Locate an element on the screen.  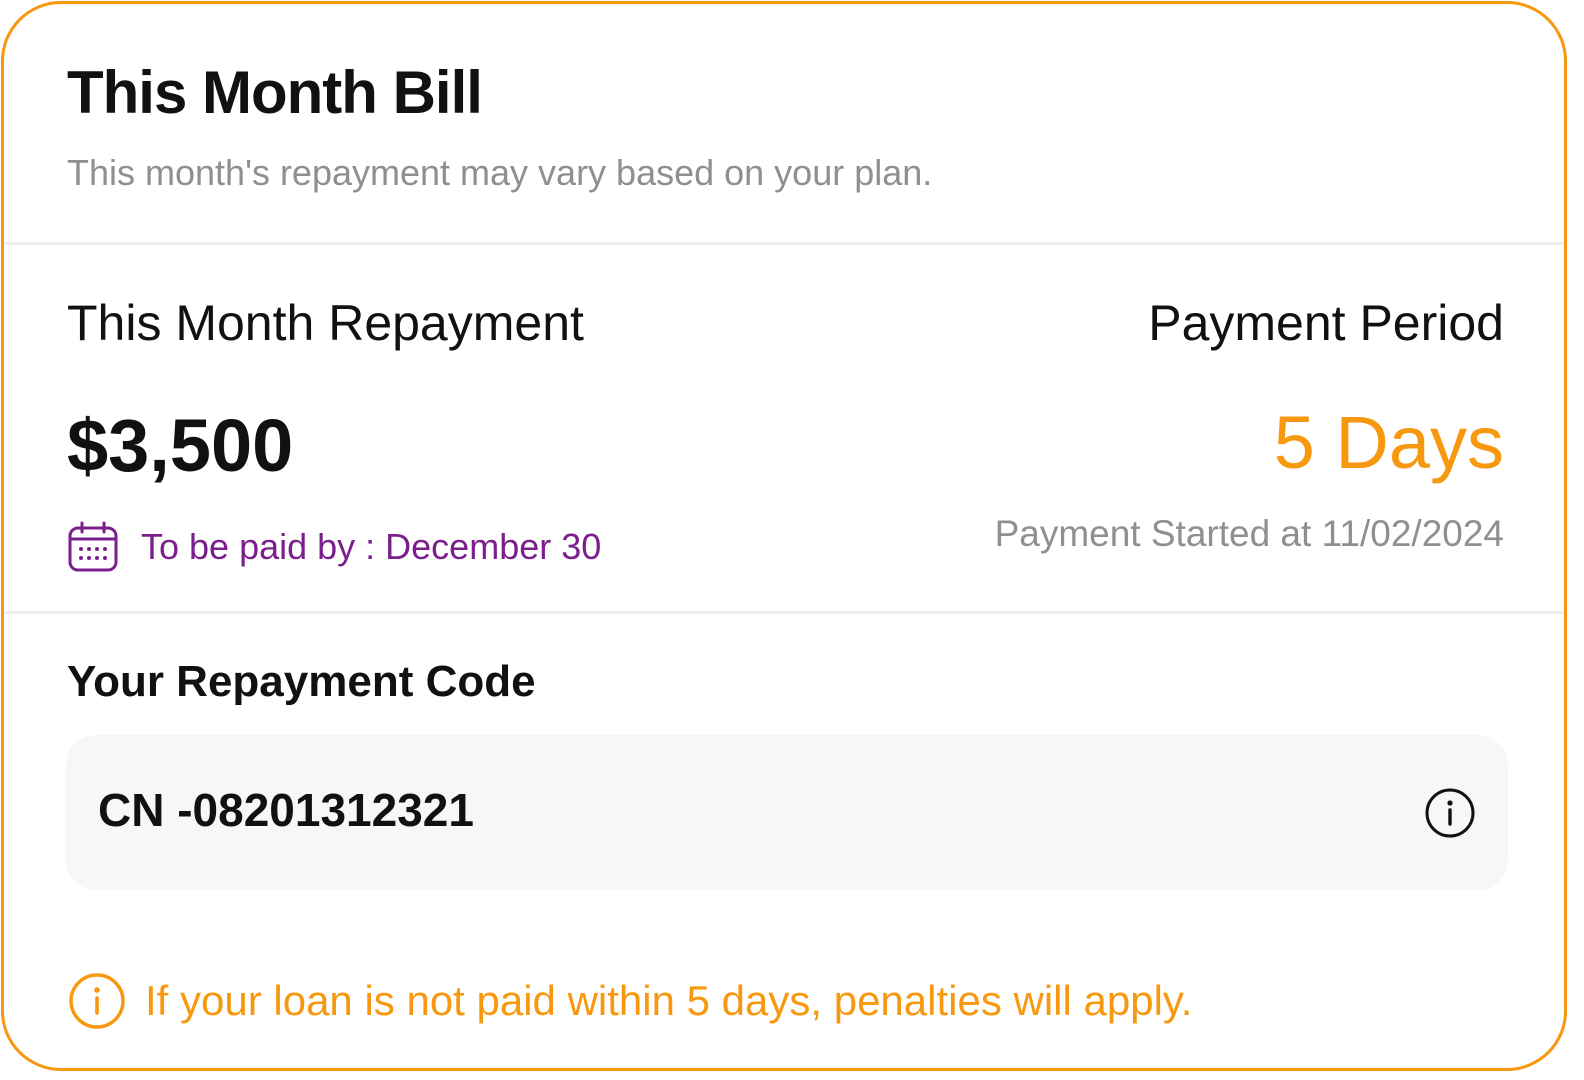
due-date-text: To be paid by : December 30 is located at coordinates (371, 546).